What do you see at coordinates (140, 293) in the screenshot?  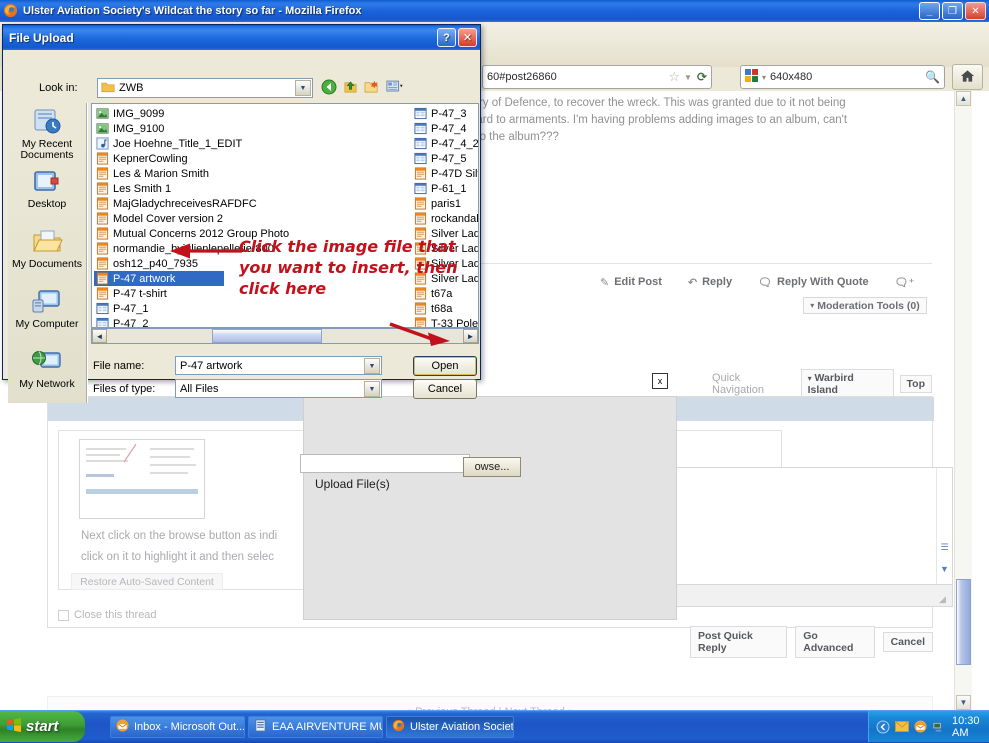 I see `file-list-item-label: P-47 t-shirt` at bounding box center [140, 293].